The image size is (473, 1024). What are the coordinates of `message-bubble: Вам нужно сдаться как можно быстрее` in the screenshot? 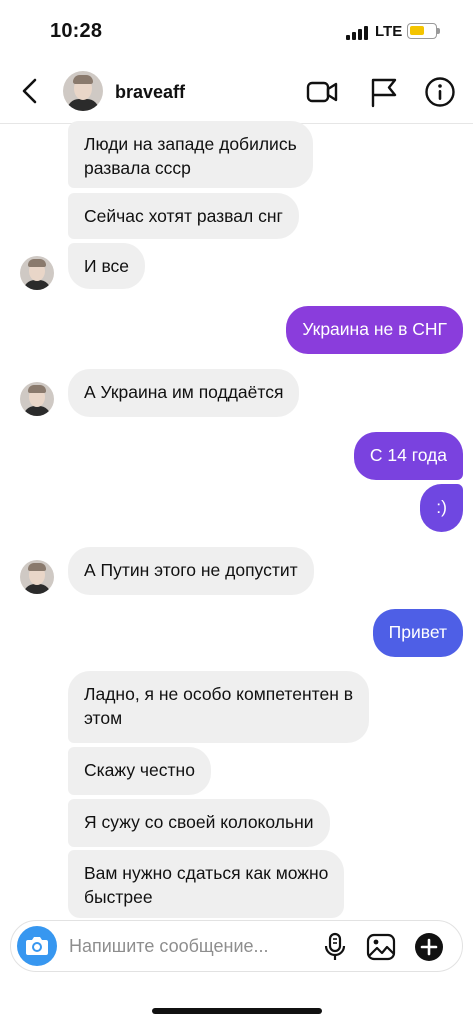 It's located at (206, 884).